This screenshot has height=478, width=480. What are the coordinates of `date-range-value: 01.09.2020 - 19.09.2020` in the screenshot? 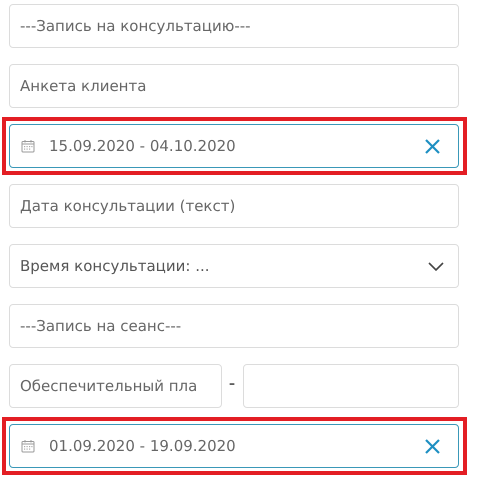 It's located at (142, 446).